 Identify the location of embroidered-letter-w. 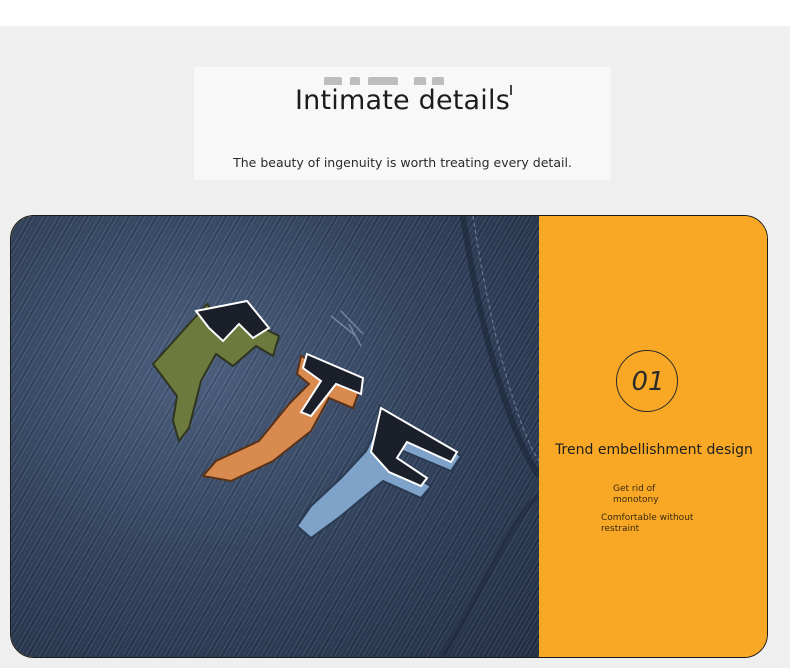
(216, 371).